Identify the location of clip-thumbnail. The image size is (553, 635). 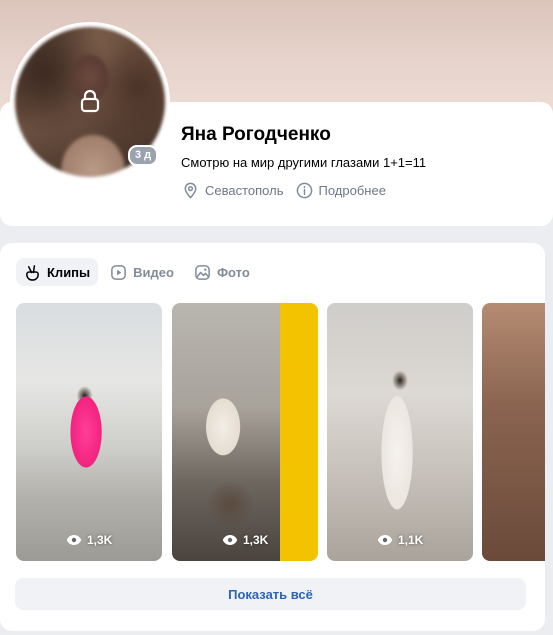
(513, 432).